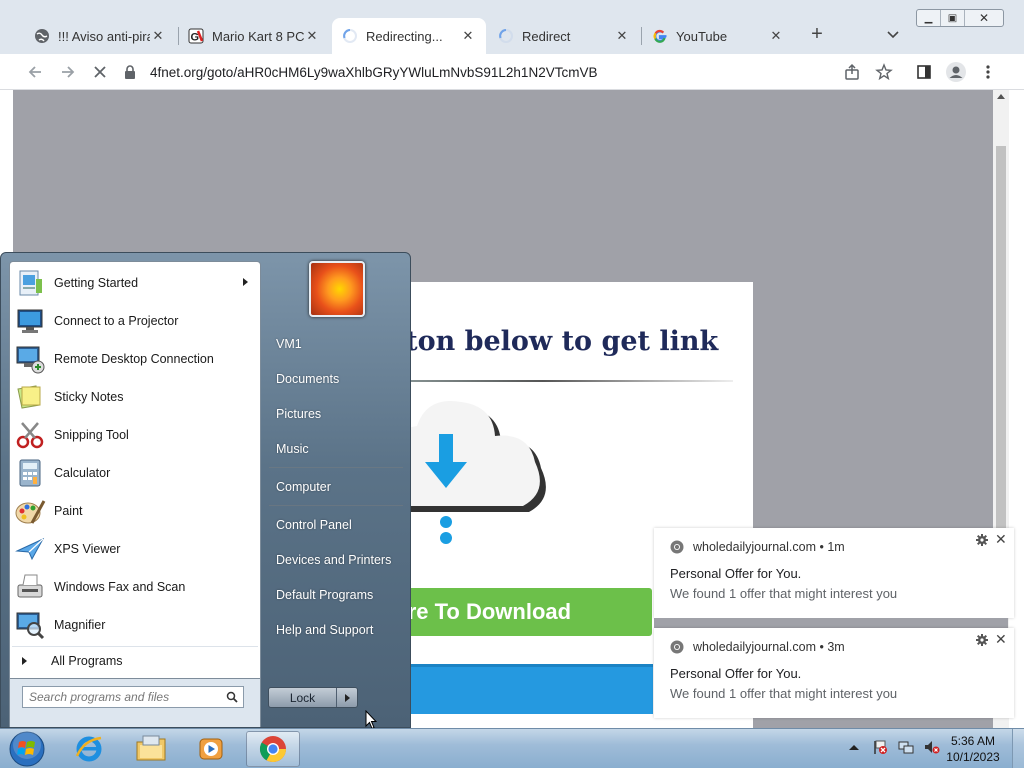  I want to click on search-icon, so click(232, 697).